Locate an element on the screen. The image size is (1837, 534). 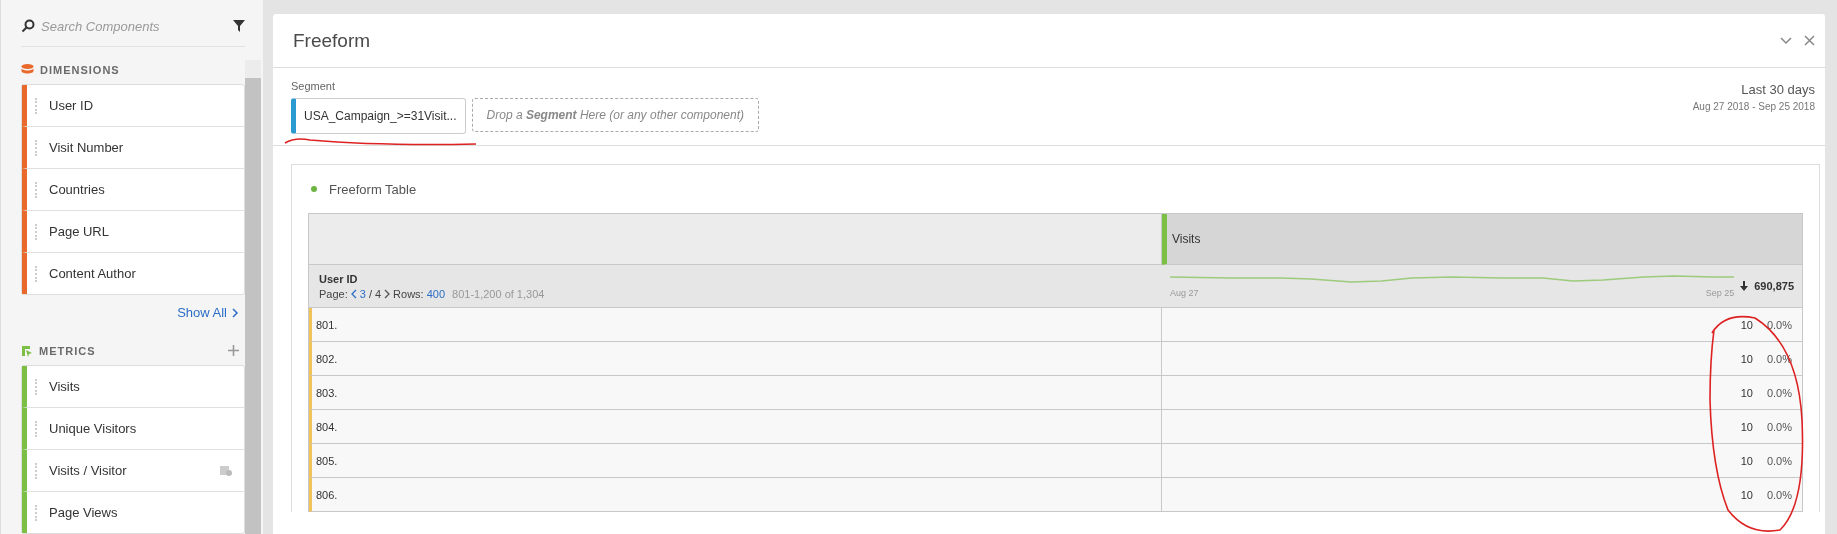
panel-title: Freeform is located at coordinates (332, 40).